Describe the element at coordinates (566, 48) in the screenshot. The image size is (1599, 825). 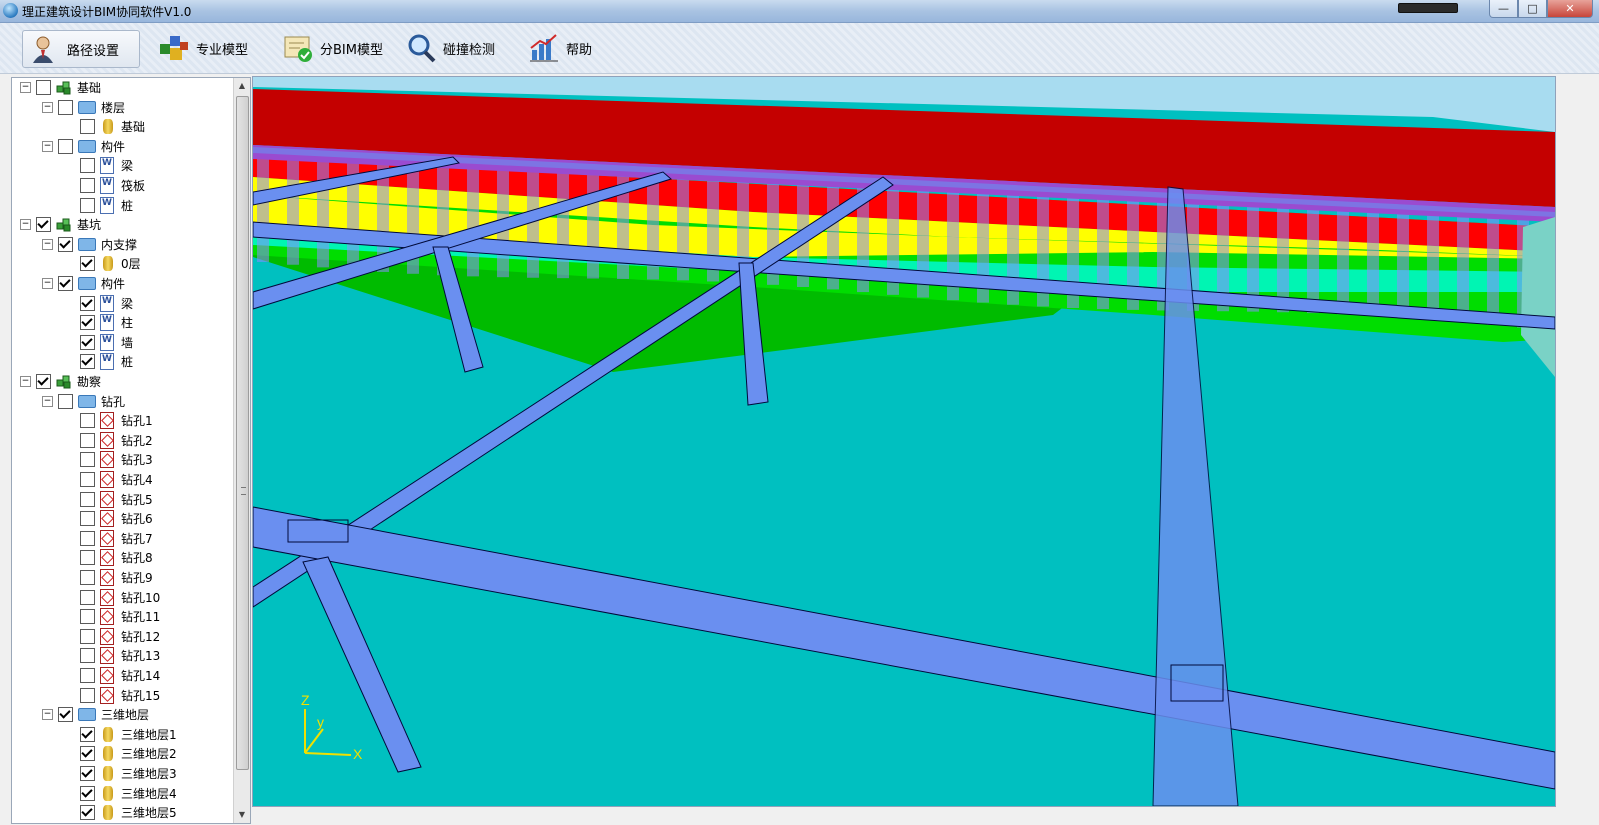
I see `help-button: 帮助` at that location.